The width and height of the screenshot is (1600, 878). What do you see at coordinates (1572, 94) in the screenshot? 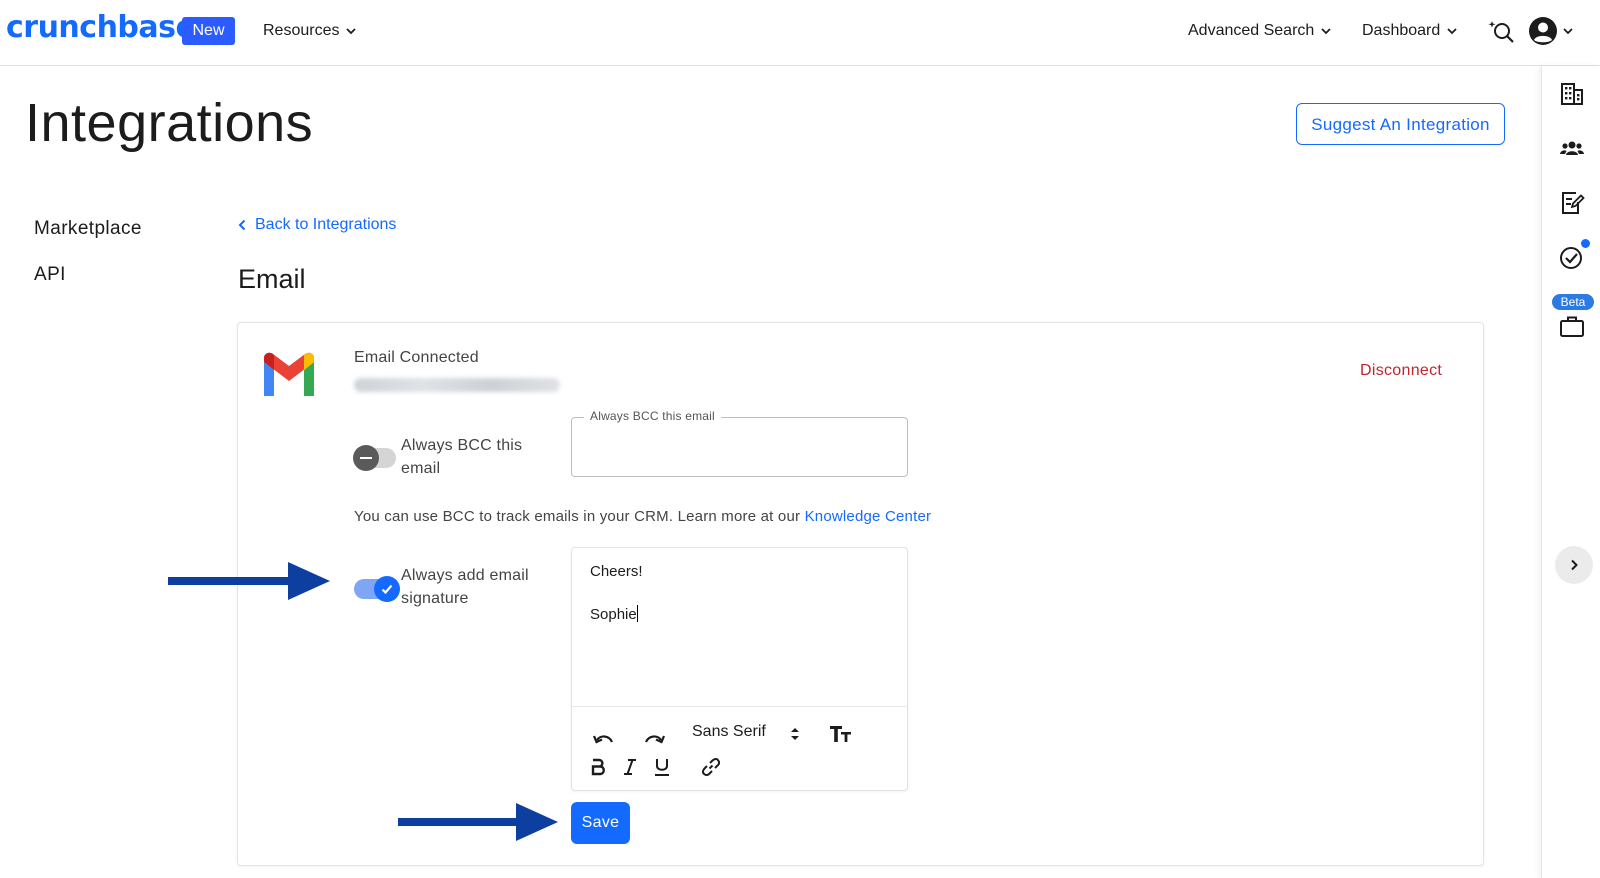
I see `building-icon` at bounding box center [1572, 94].